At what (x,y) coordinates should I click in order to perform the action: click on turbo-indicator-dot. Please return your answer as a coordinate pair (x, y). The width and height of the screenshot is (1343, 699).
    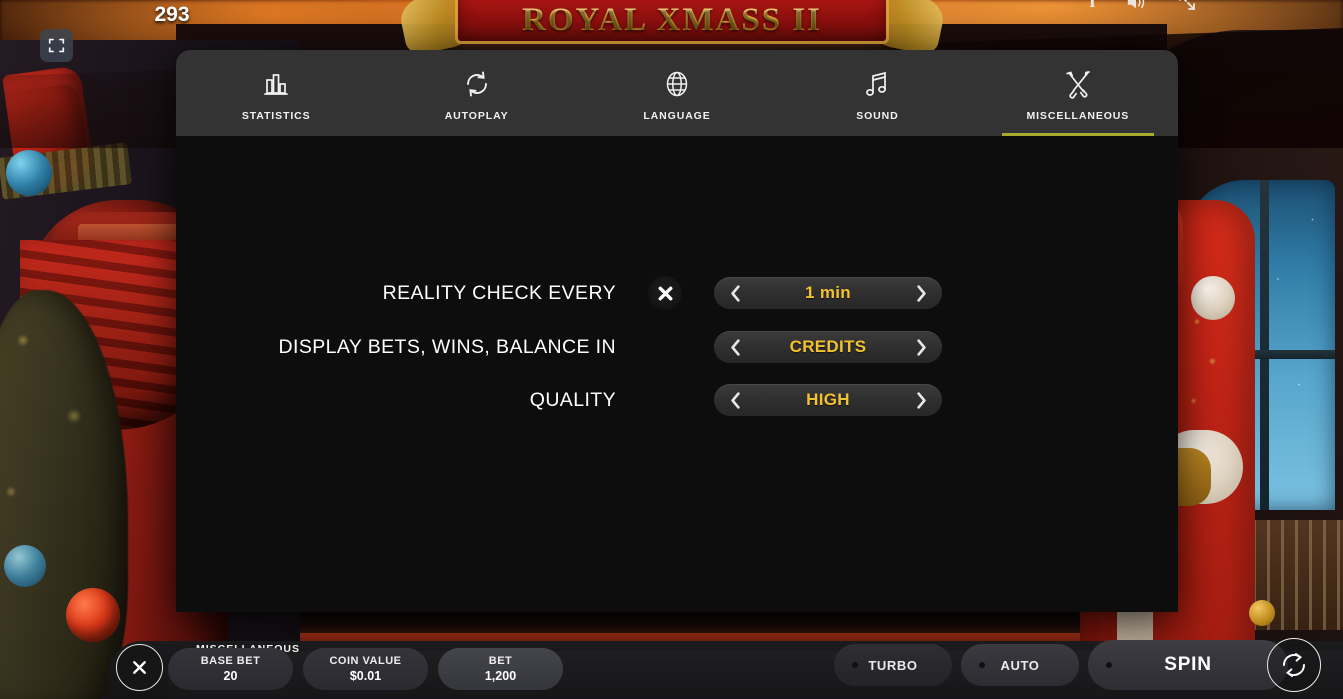
    Looking at the image, I should click on (855, 665).